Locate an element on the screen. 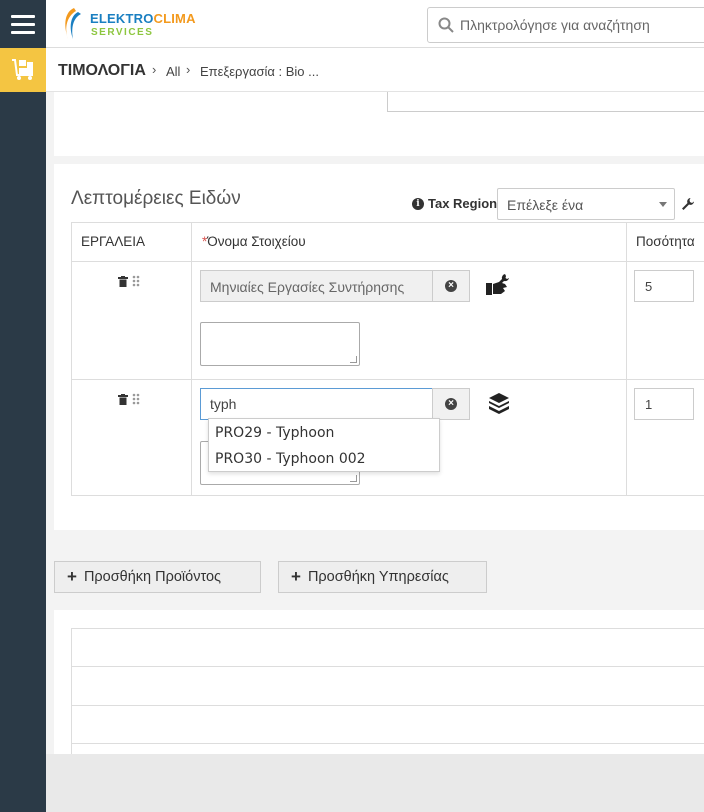 This screenshot has width=704, height=812. column-header-tools: ΕΡΓΑΛΕΙΑ is located at coordinates (113, 241).